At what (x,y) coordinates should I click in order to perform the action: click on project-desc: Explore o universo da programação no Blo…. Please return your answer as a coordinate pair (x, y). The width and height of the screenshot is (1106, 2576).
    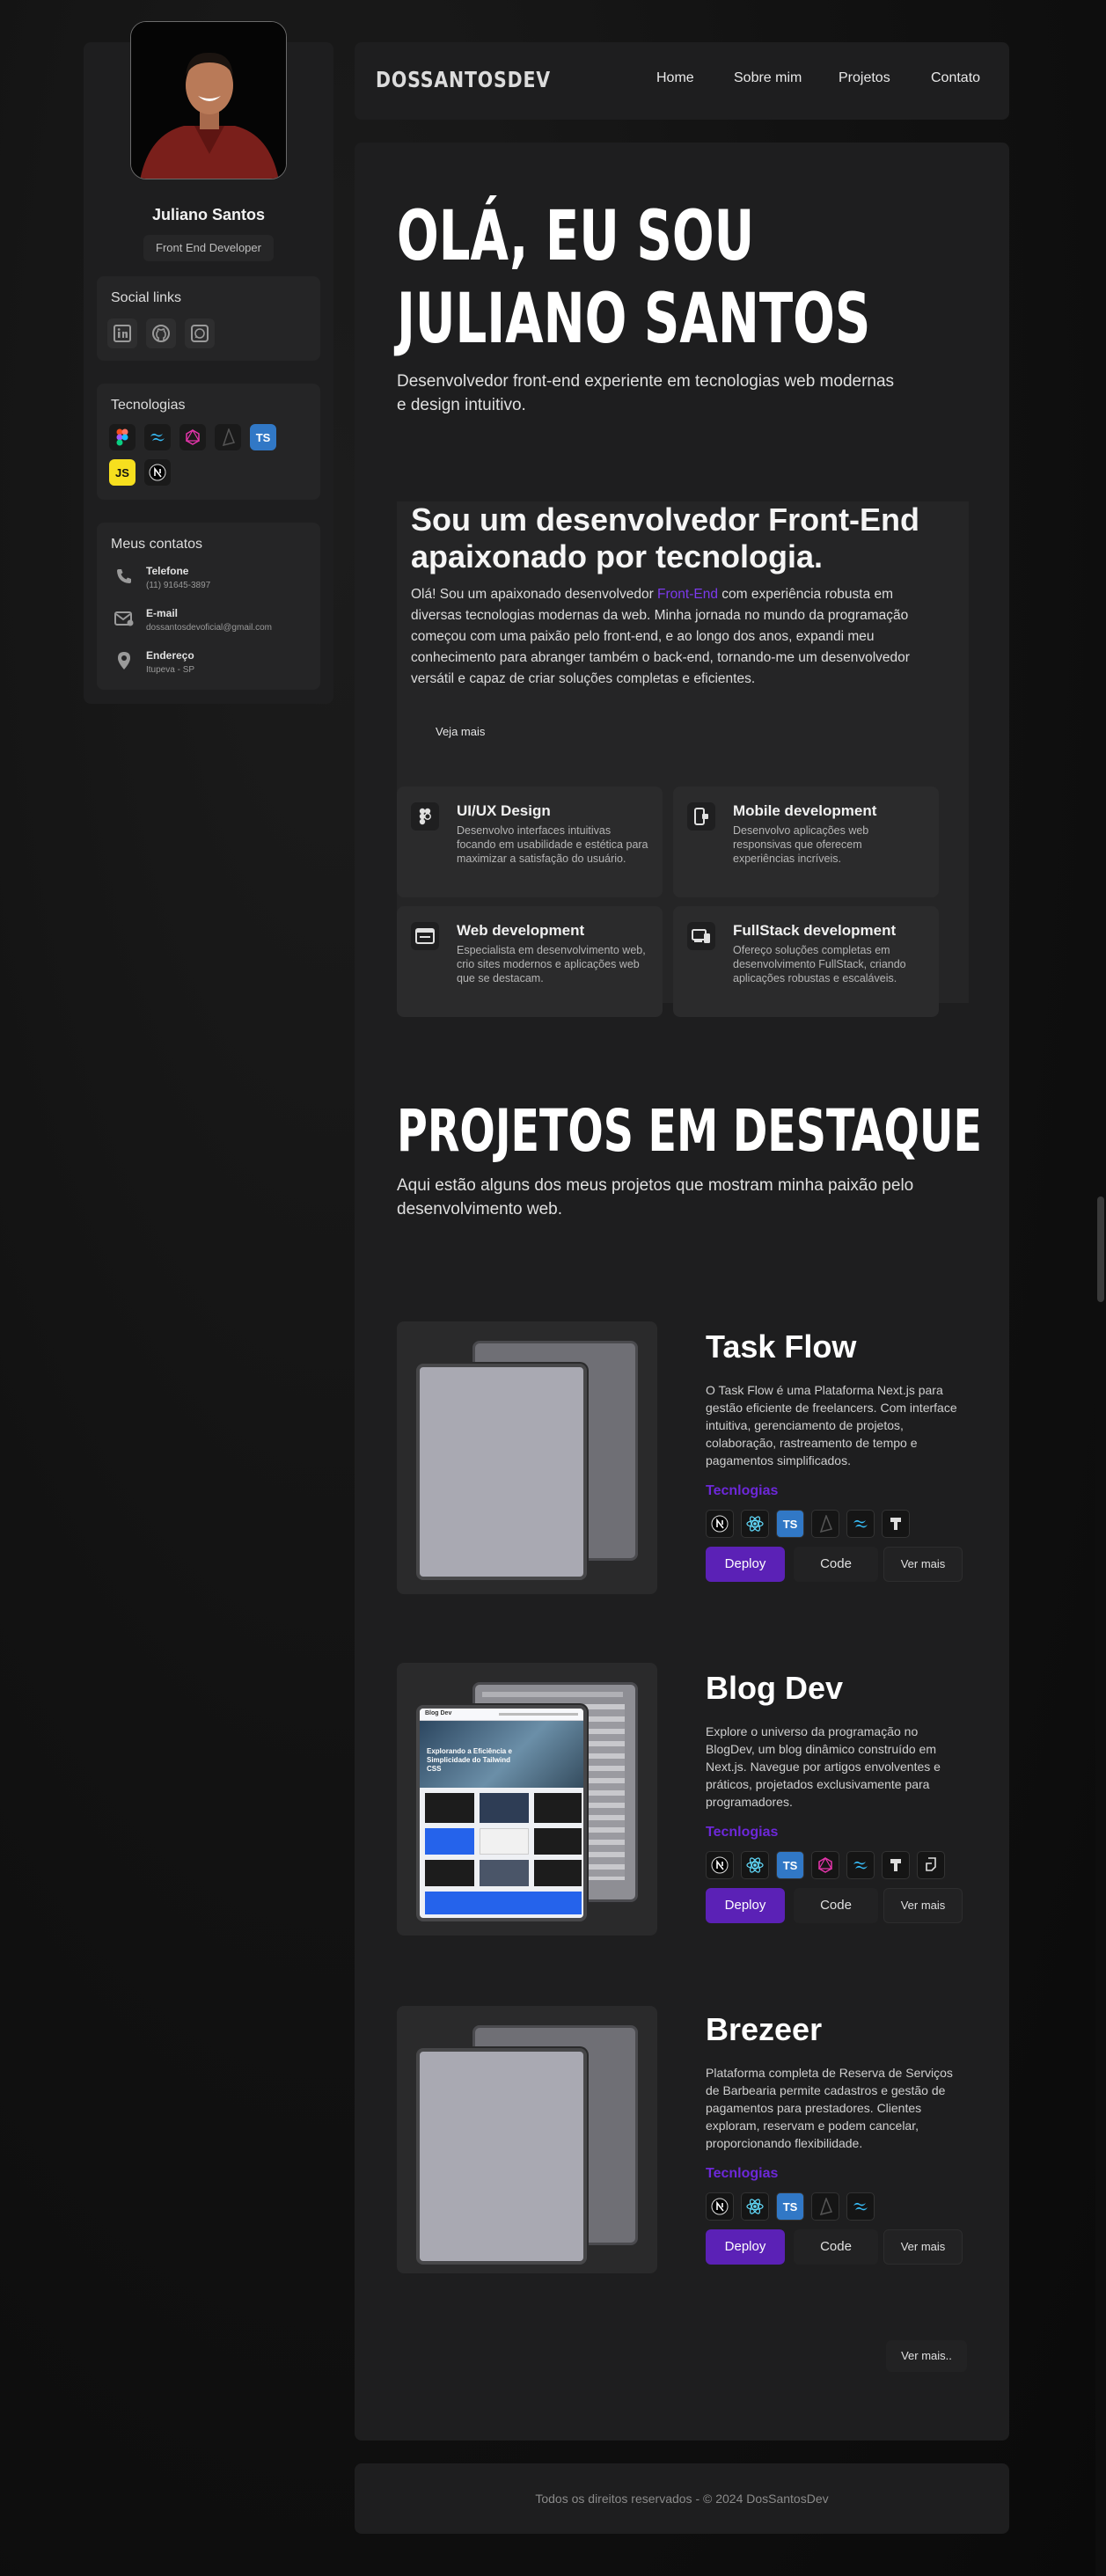
    Looking at the image, I should click on (823, 1766).